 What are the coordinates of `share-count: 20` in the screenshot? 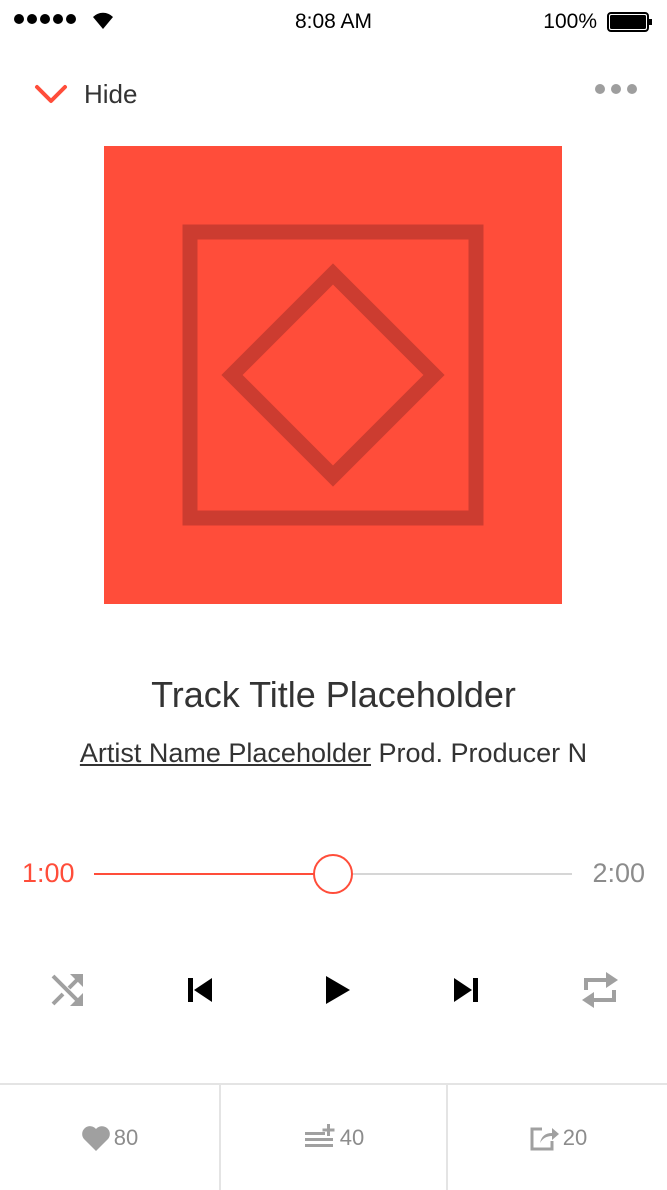 It's located at (575, 1137).